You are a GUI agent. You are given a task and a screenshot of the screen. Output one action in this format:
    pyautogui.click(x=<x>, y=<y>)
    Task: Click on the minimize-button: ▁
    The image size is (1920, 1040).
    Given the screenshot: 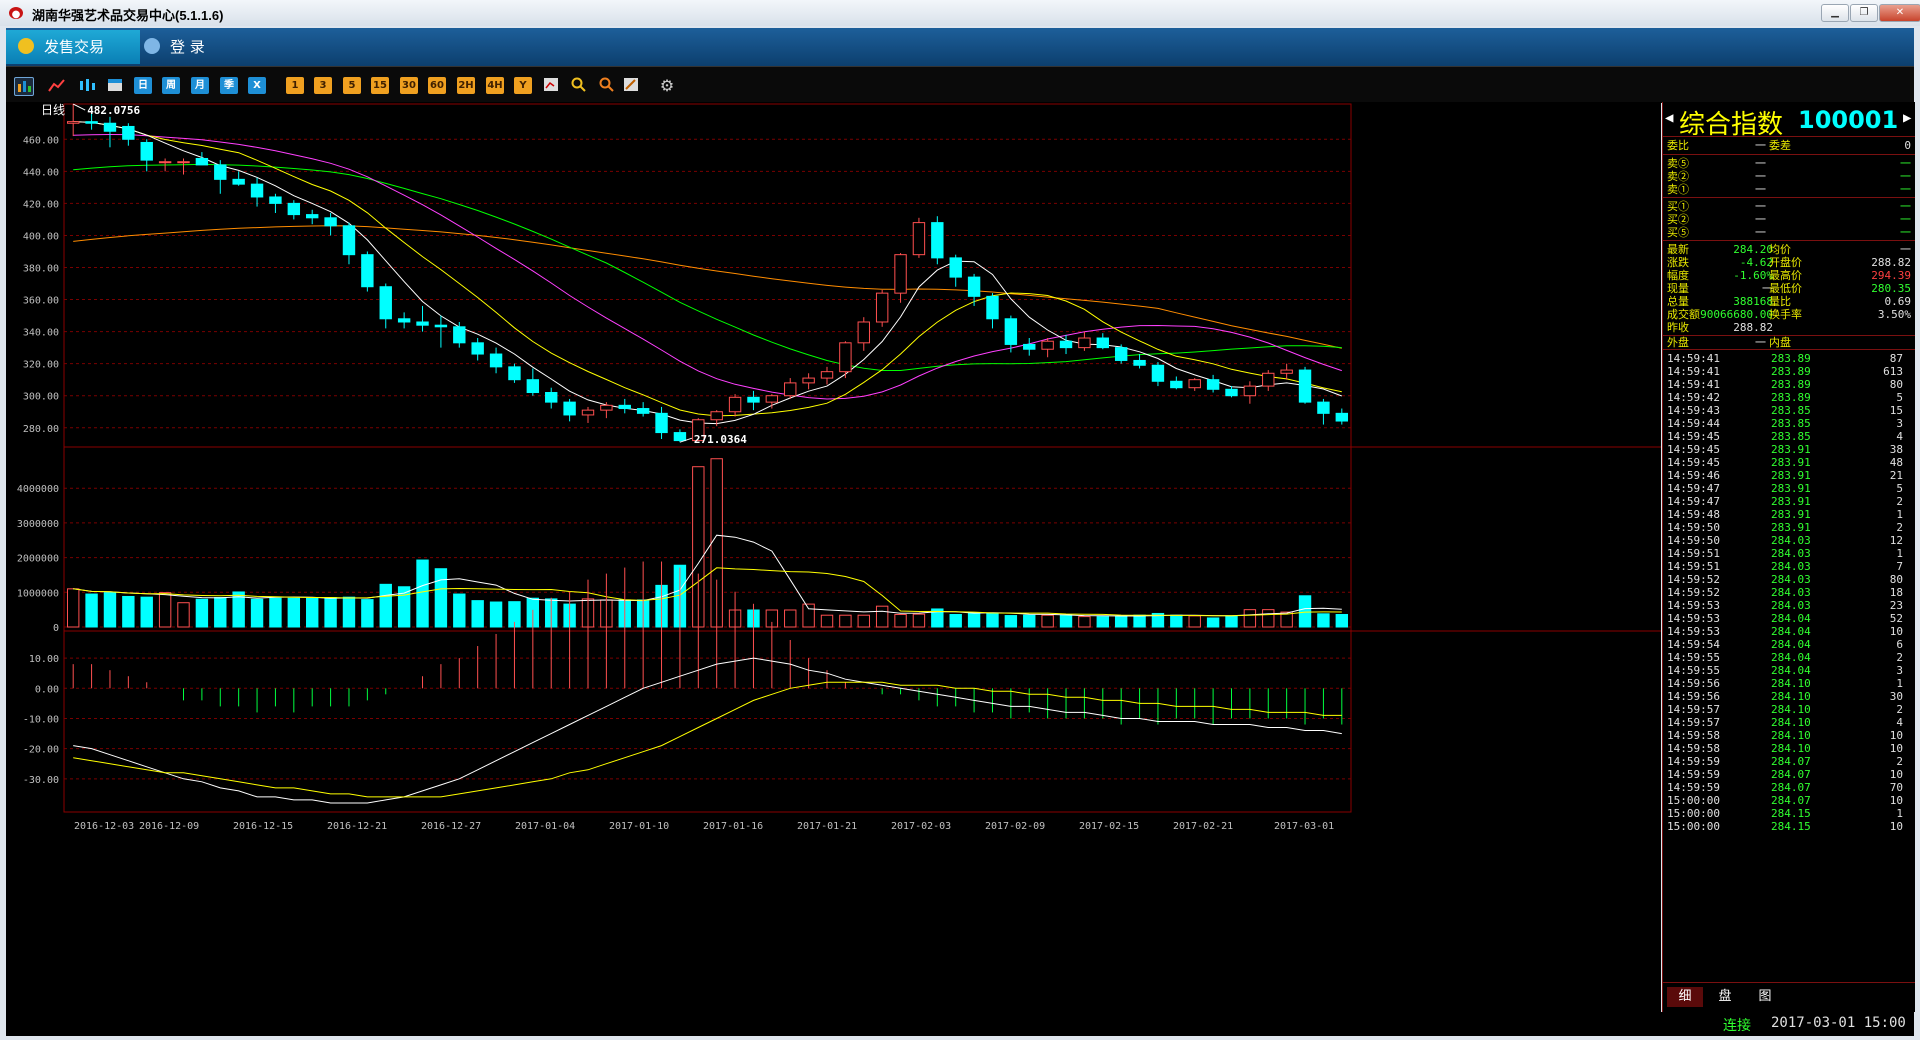 What is the action you would take?
    pyautogui.click(x=1835, y=13)
    